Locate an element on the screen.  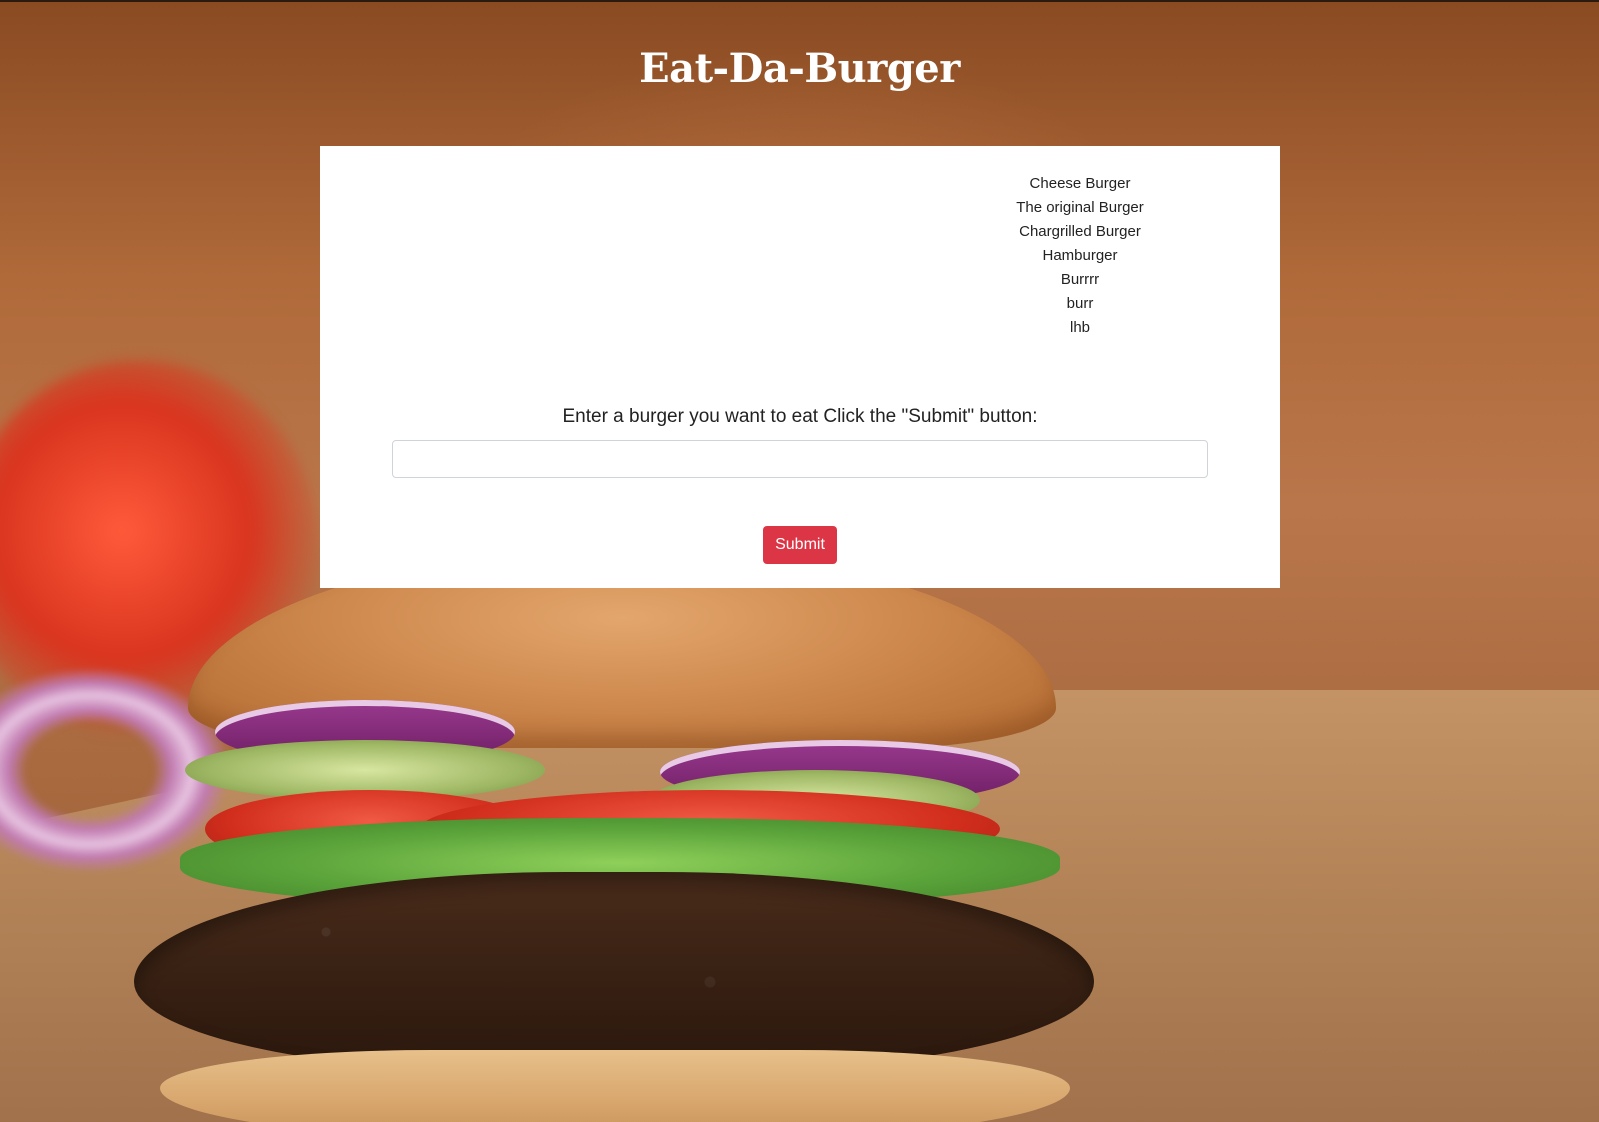
burger-item: Chargrilled Burger is located at coordinates (1080, 231).